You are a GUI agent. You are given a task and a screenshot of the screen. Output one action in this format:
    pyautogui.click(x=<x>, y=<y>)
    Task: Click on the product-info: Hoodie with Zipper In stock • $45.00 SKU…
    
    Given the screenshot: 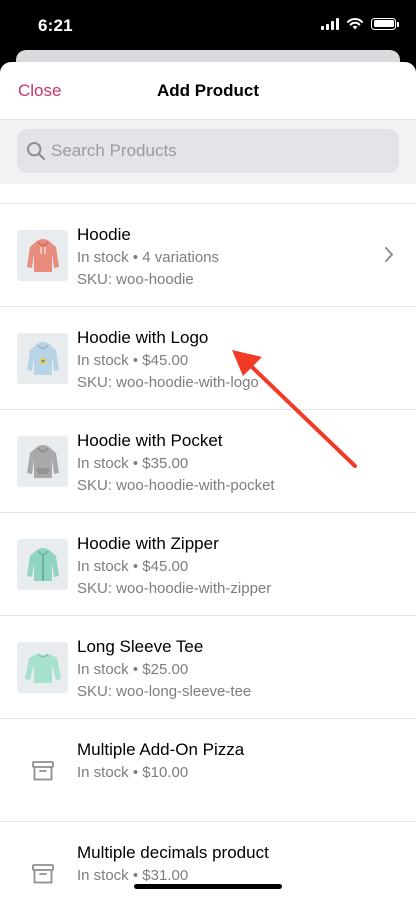 What is the action you would take?
    pyautogui.click(x=174, y=566)
    